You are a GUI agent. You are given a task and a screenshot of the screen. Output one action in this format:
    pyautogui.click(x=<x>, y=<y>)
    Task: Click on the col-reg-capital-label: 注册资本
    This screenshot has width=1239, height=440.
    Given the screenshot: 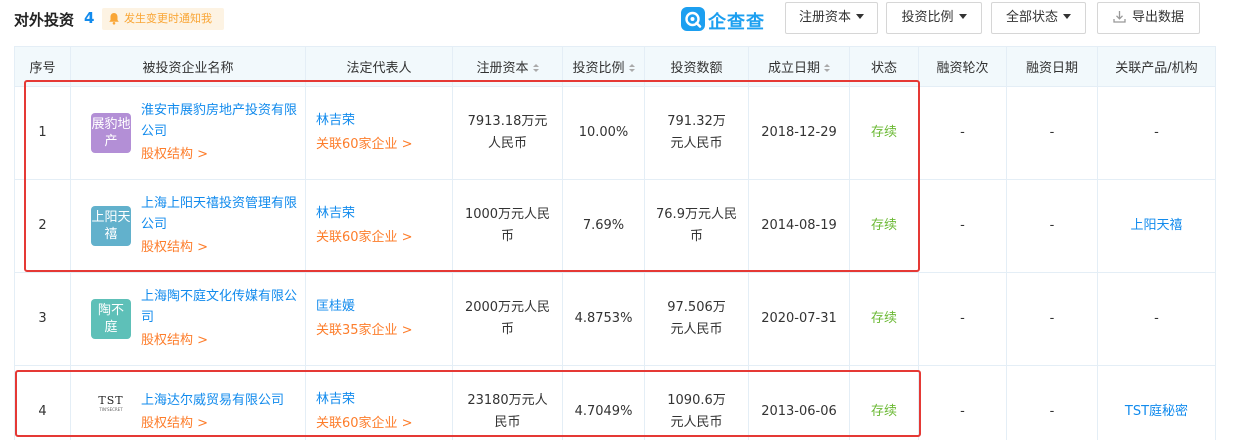 What is the action you would take?
    pyautogui.click(x=502, y=68)
    